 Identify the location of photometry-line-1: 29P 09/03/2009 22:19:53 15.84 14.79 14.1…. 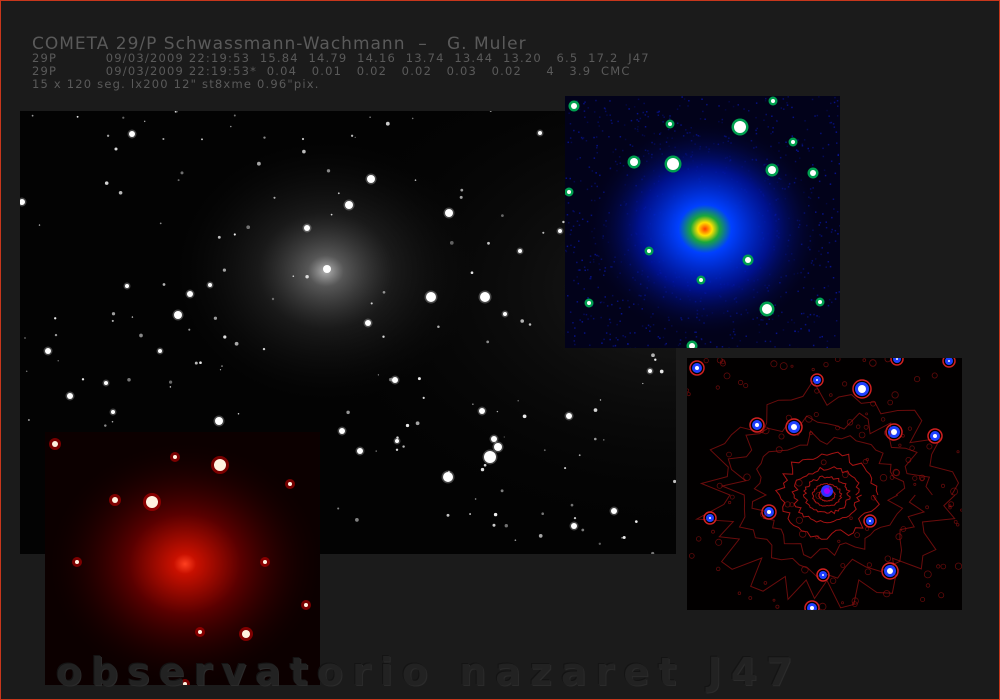
(341, 58).